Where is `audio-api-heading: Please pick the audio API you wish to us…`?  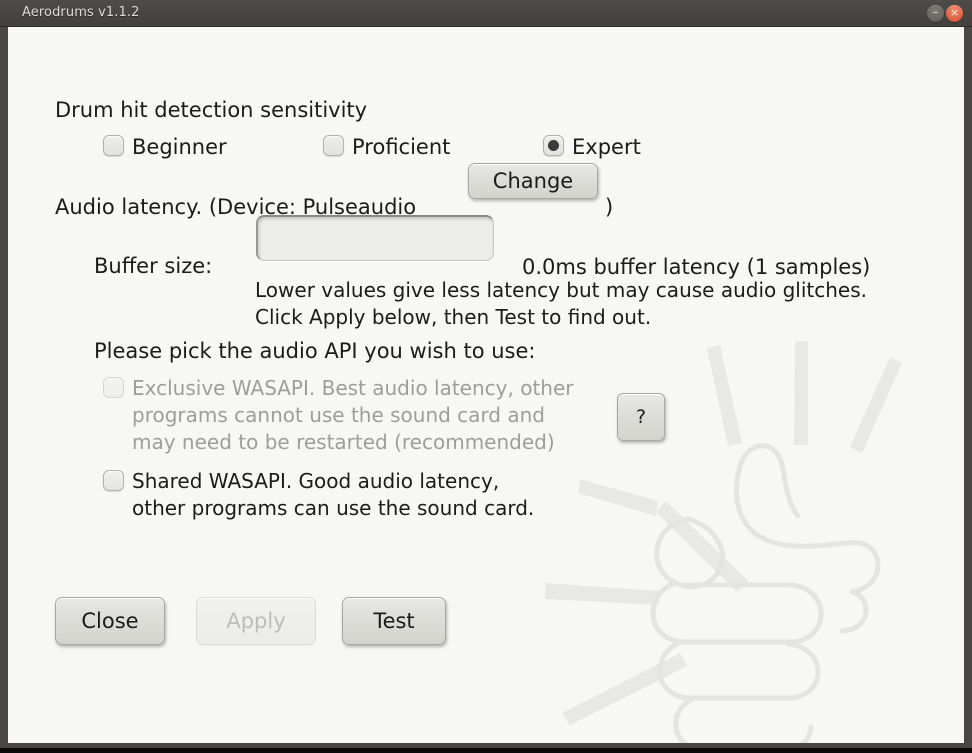
audio-api-heading: Please pick the audio API you wish to us… is located at coordinates (315, 351).